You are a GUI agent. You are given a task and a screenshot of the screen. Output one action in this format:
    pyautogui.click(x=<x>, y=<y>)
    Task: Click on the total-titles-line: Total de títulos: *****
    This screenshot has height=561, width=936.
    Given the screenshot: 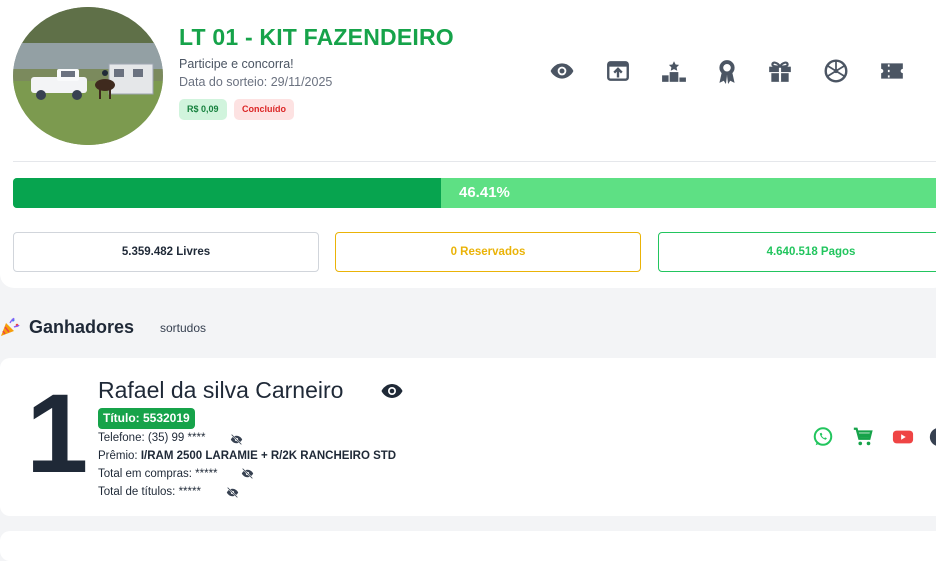 What is the action you would take?
    pyautogui.click(x=149, y=492)
    